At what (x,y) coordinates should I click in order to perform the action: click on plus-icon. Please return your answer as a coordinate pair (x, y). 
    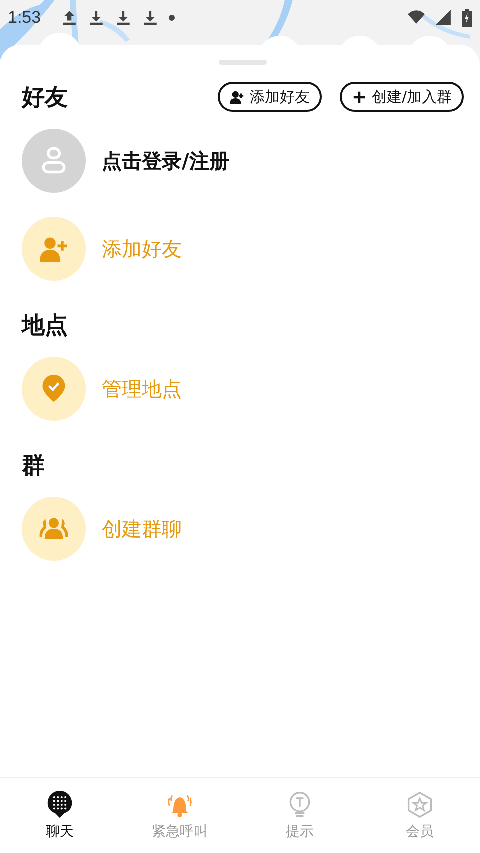
    Looking at the image, I should click on (359, 97).